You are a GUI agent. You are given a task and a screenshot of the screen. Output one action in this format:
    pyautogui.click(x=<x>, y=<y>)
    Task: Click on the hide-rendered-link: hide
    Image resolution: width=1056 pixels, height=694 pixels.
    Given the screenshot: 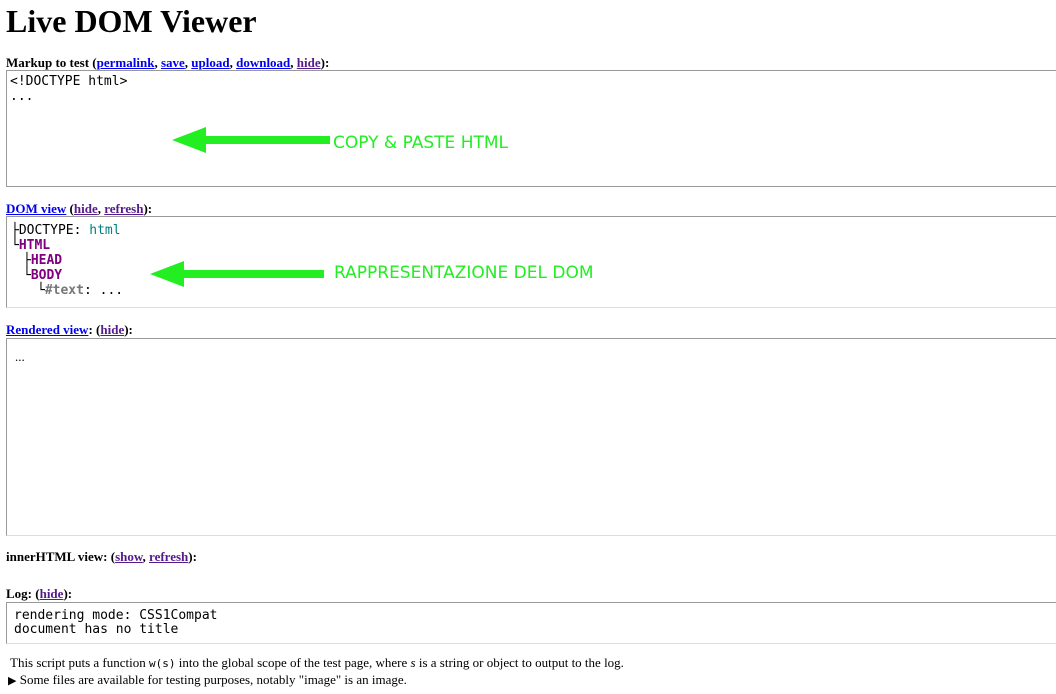 What is the action you would take?
    pyautogui.click(x=112, y=329)
    